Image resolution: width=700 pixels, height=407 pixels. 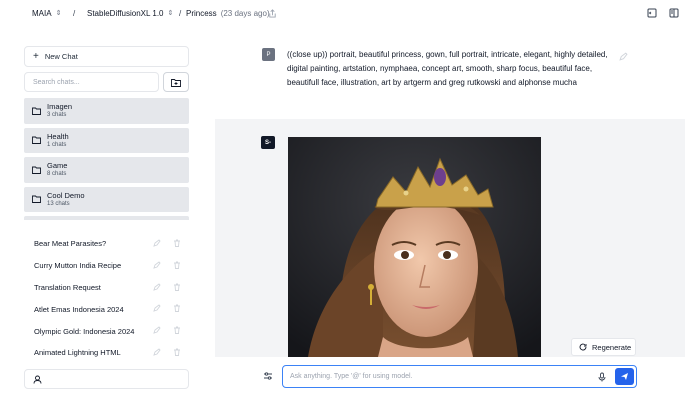 I want to click on chat-item: Olympic Gold: Indonesia 2024, so click(x=106, y=331).